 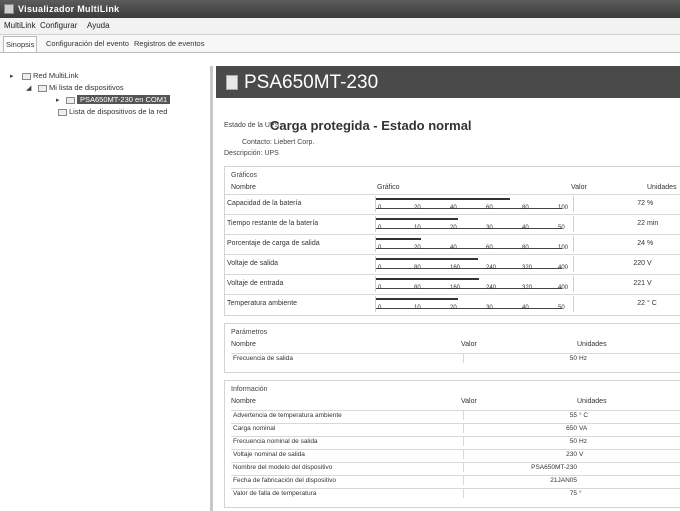 What do you see at coordinates (50, 75) in the screenshot?
I see `tree-node-root: Red MultiLink` at bounding box center [50, 75].